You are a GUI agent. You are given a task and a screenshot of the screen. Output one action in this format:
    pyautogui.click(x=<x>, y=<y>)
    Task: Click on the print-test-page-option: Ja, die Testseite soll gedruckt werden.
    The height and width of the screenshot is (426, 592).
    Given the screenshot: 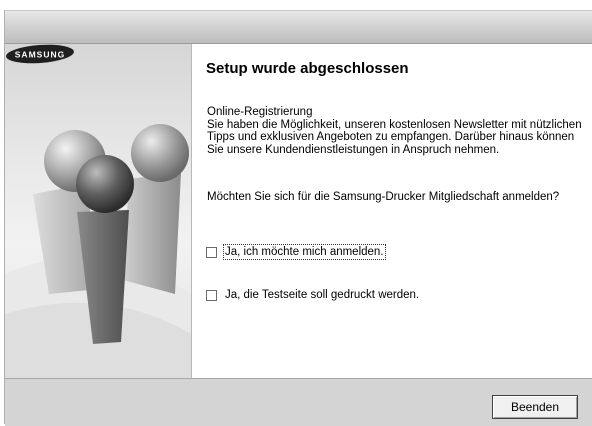 What is the action you would take?
    pyautogui.click(x=312, y=295)
    